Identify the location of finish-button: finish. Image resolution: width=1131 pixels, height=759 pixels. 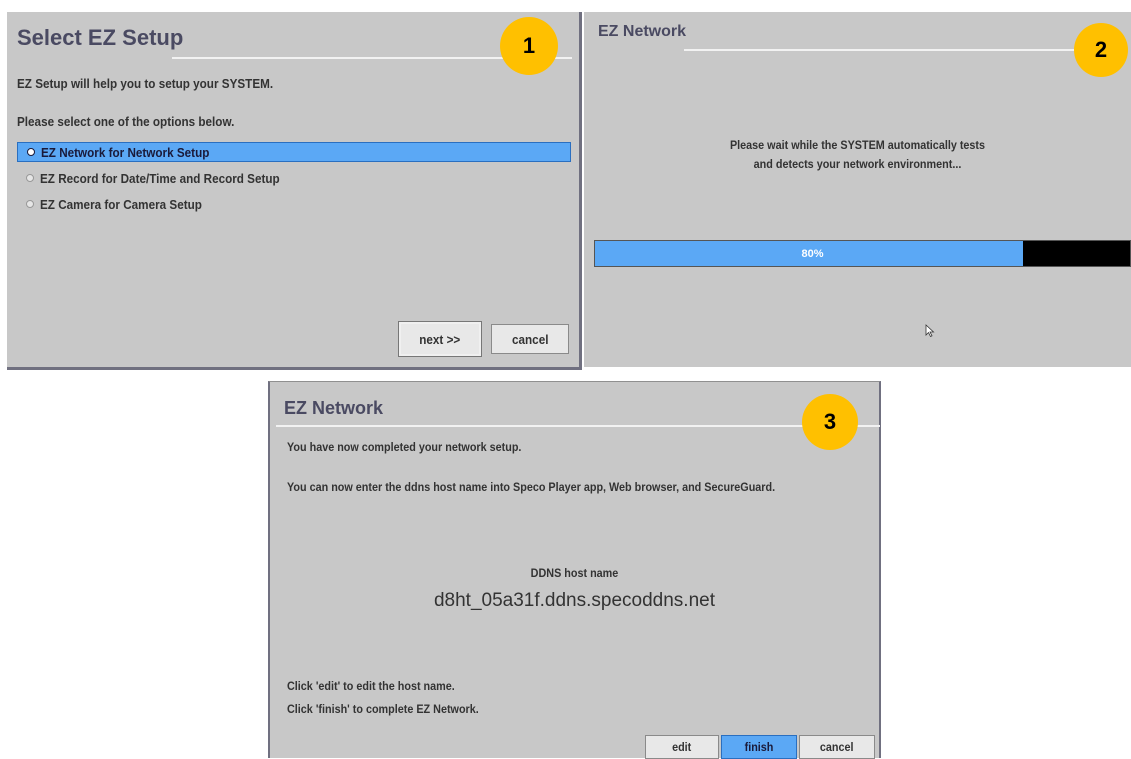
(759, 747).